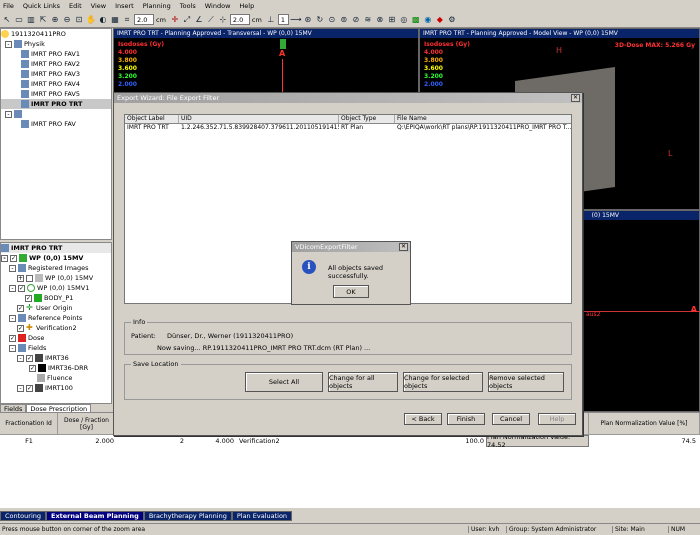  I want to click on menu-quick-links: Quick Links, so click(41, 6).